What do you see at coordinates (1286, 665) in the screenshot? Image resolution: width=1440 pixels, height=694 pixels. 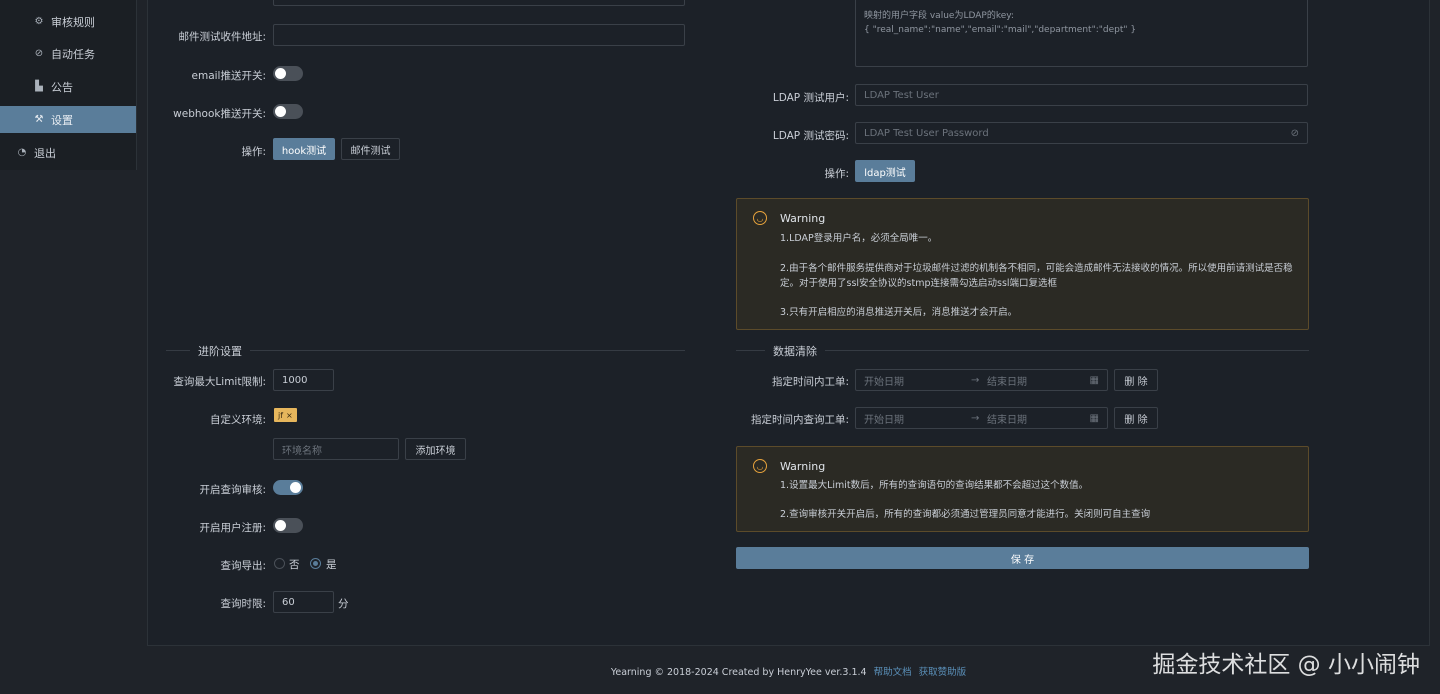 I see `watermark: 掘金技术社区 @ 小小闹钟` at bounding box center [1286, 665].